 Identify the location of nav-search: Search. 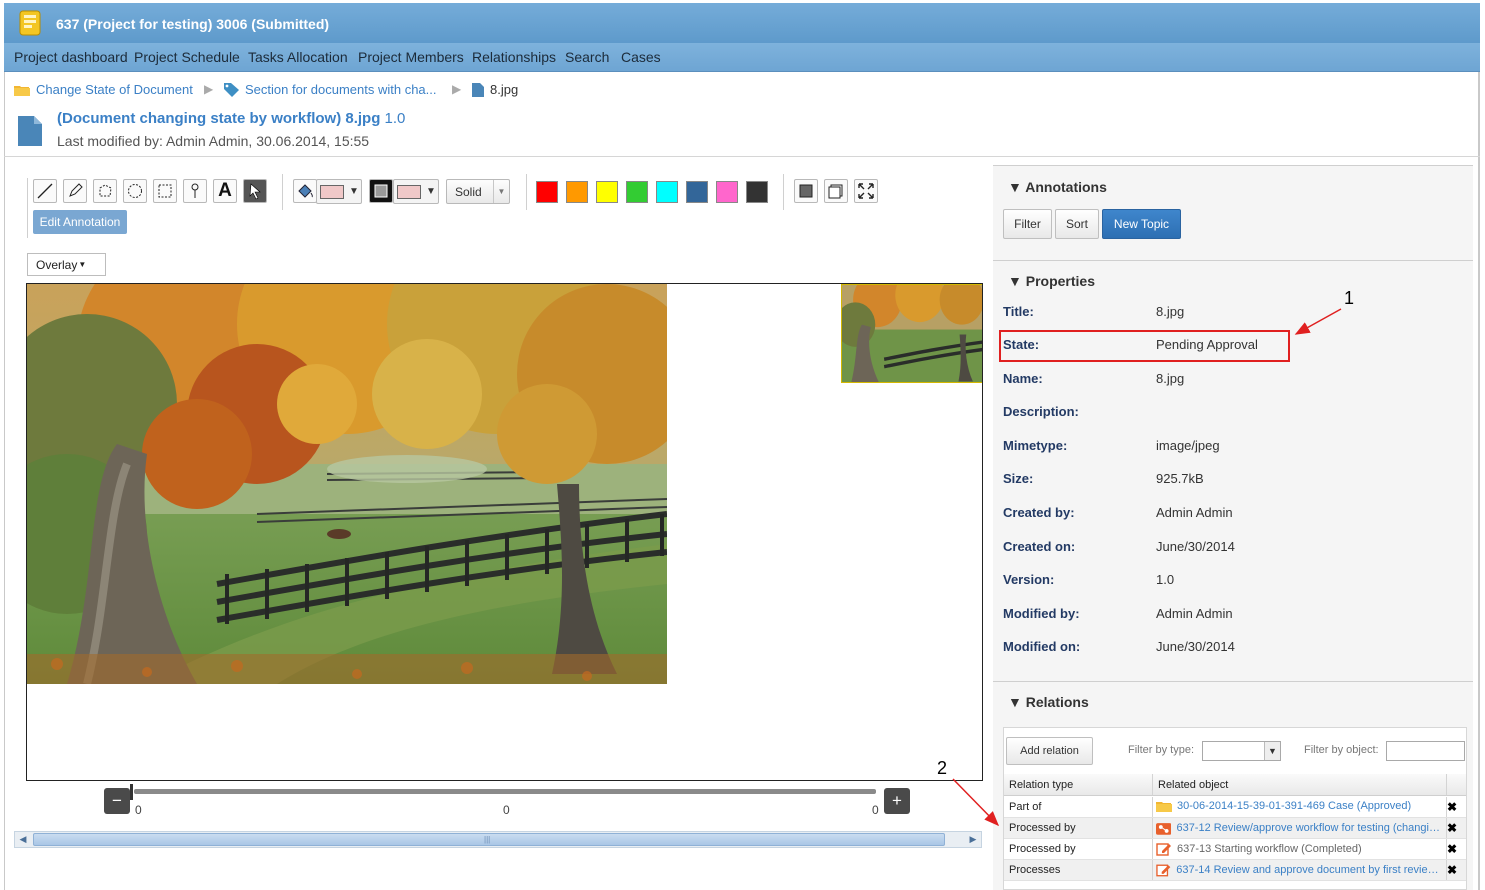
(587, 57).